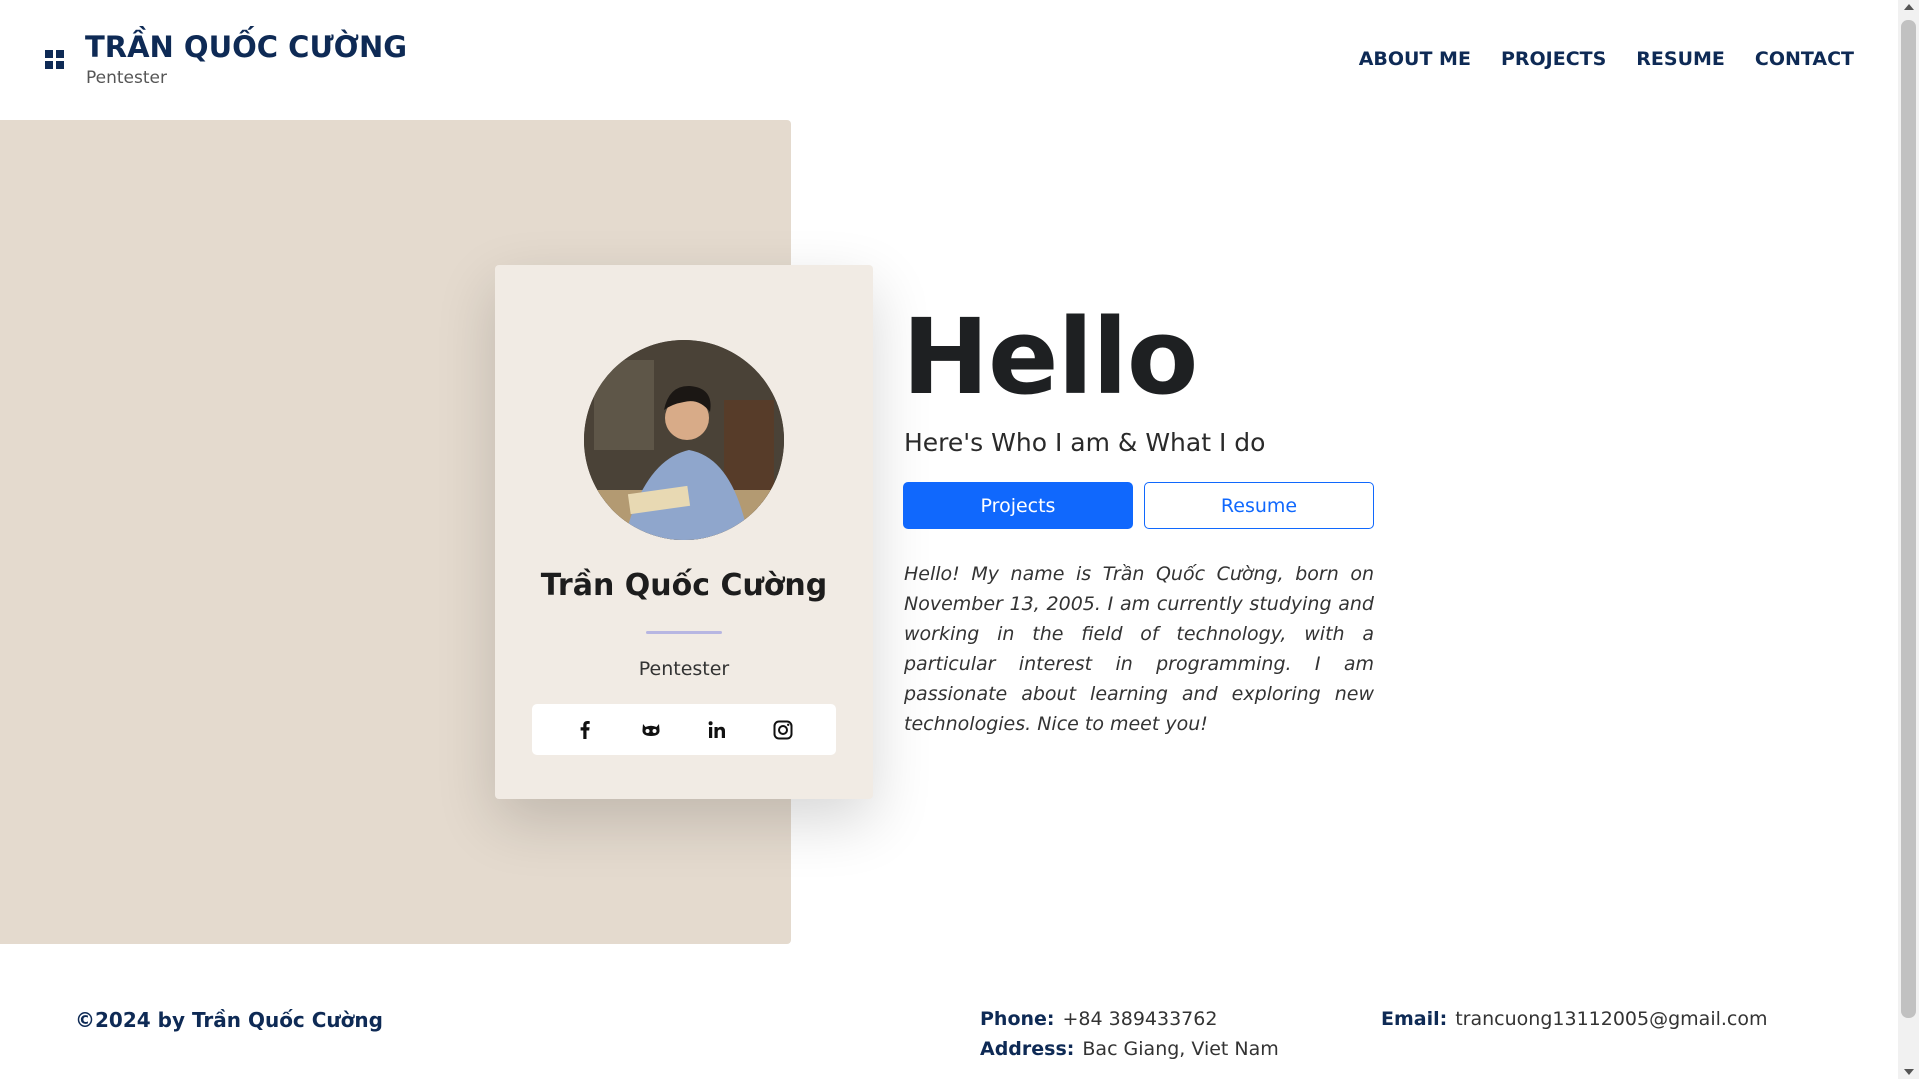  I want to click on resume-button: Resume, so click(1259, 505).